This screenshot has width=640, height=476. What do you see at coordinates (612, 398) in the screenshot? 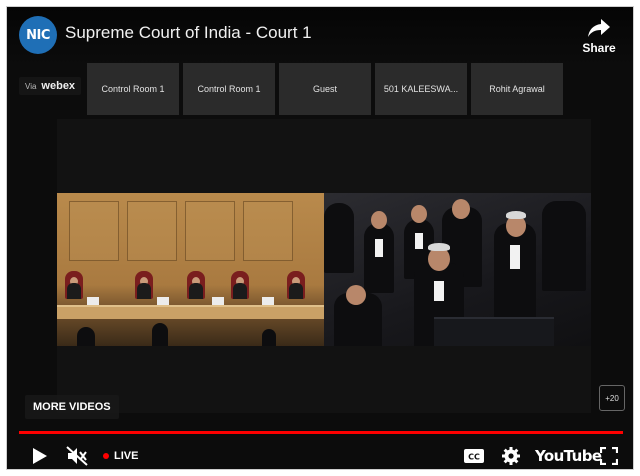
I see `more-participants-button: +20` at bounding box center [612, 398].